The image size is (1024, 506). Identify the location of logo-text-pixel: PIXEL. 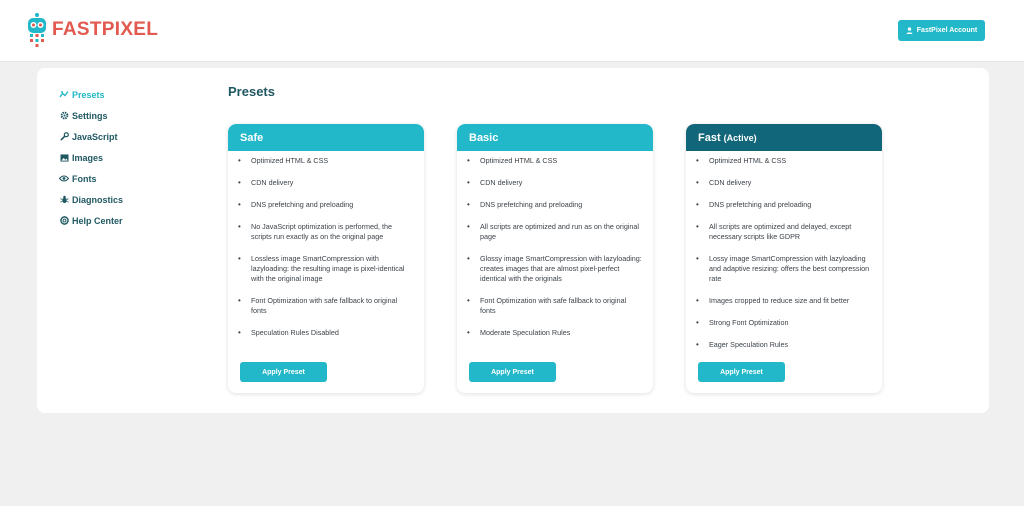
(130, 29).